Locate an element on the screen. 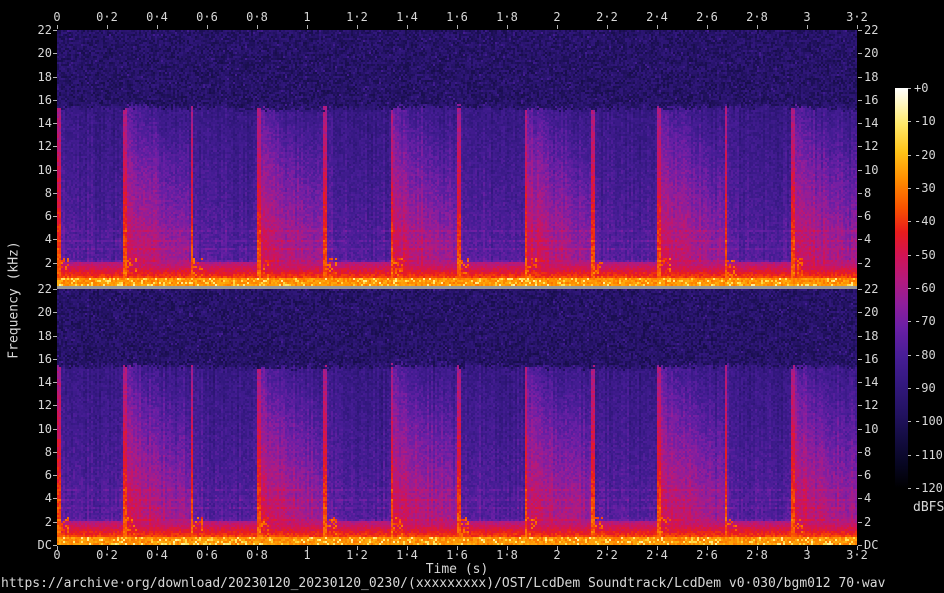 The image size is (944, 593). time-axis-title: Time (s) is located at coordinates (457, 569).